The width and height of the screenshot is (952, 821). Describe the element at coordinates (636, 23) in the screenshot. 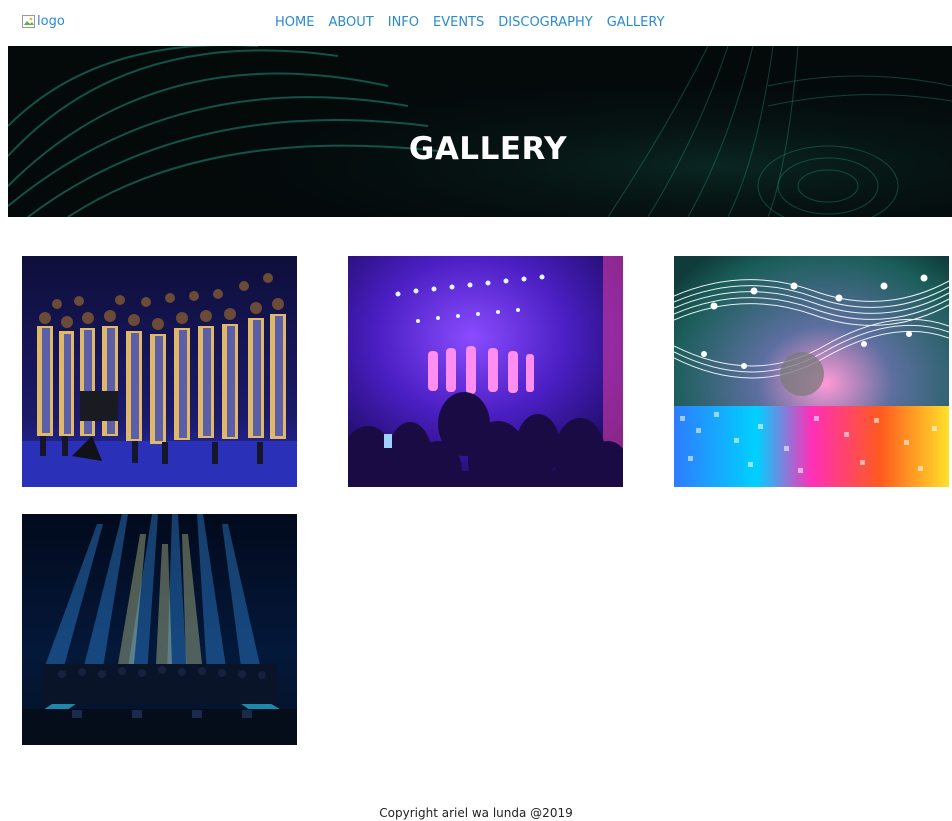

I see `nav-gallery: GALLERY` at that location.